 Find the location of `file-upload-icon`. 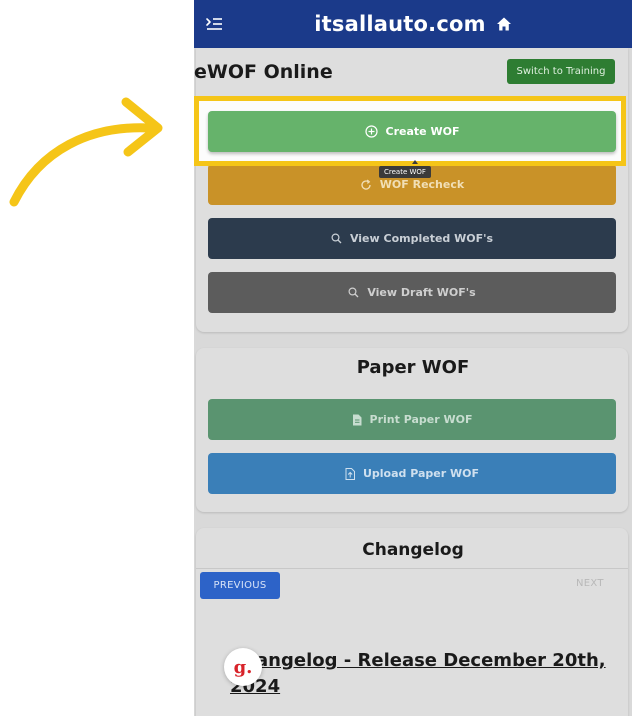

file-upload-icon is located at coordinates (350, 473).